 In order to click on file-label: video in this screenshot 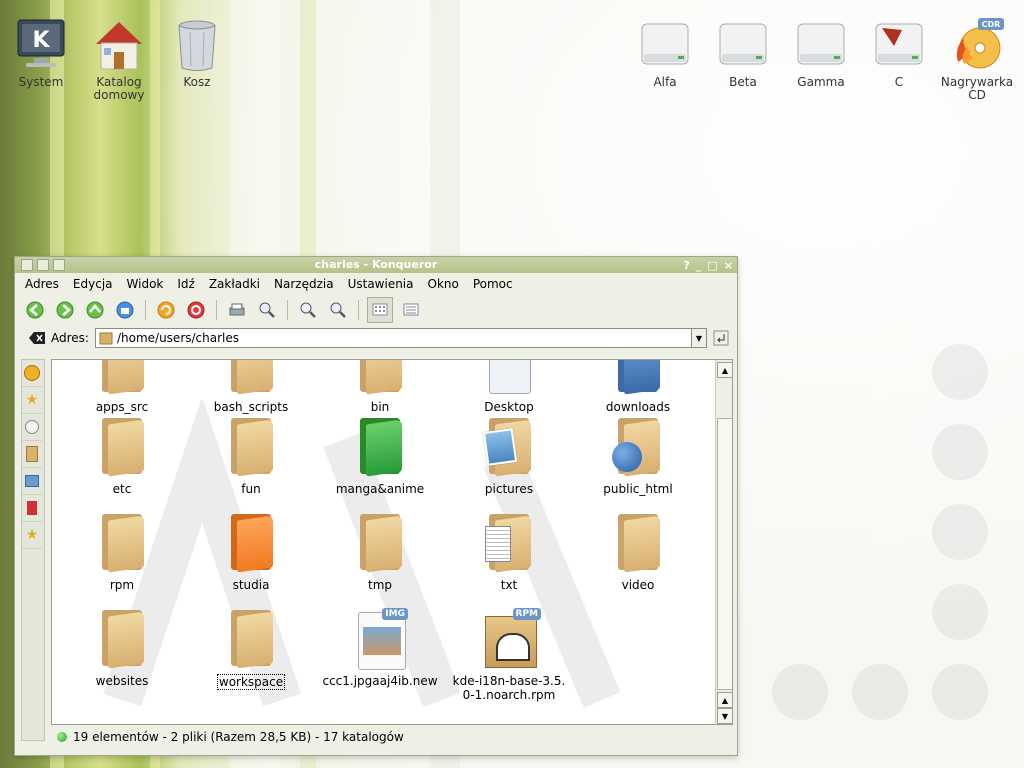, I will do `click(638, 585)`.